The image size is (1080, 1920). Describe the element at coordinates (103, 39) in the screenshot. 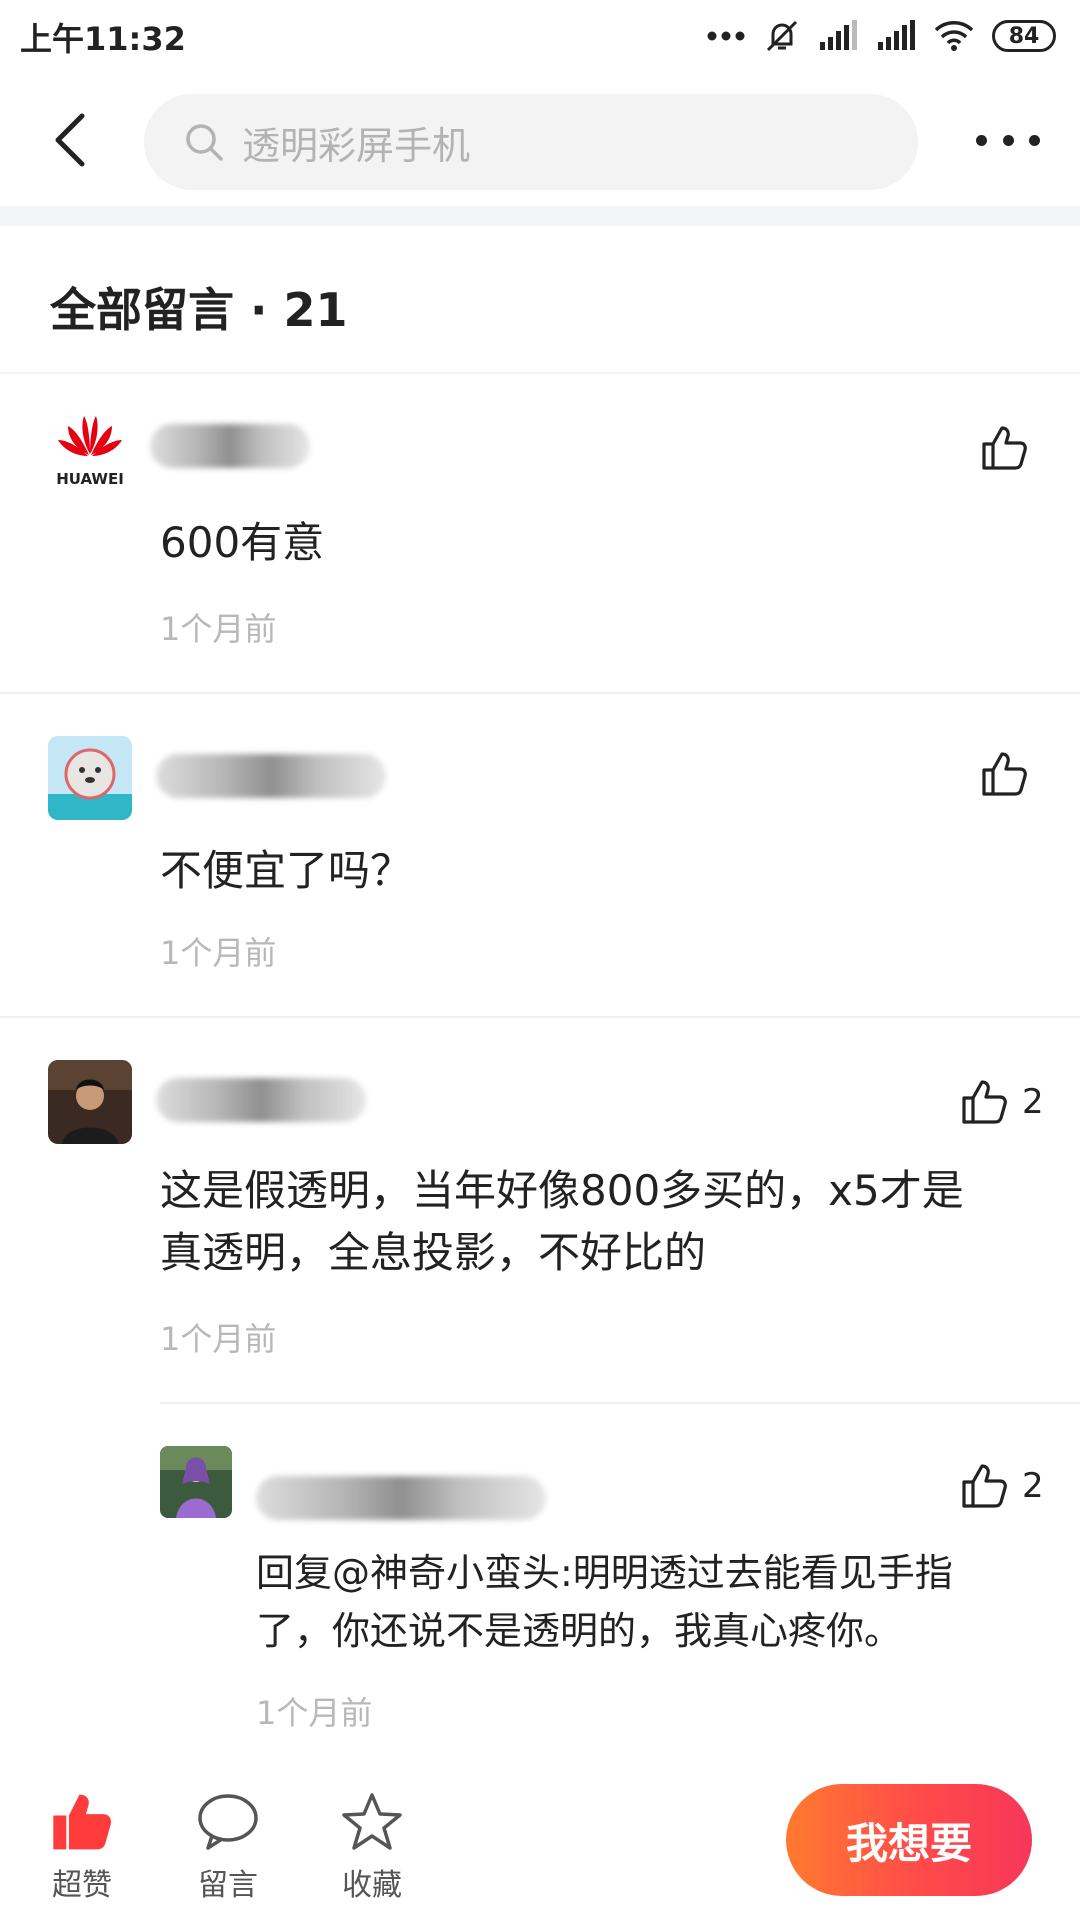

I see `status-time: 上午11:32` at that location.